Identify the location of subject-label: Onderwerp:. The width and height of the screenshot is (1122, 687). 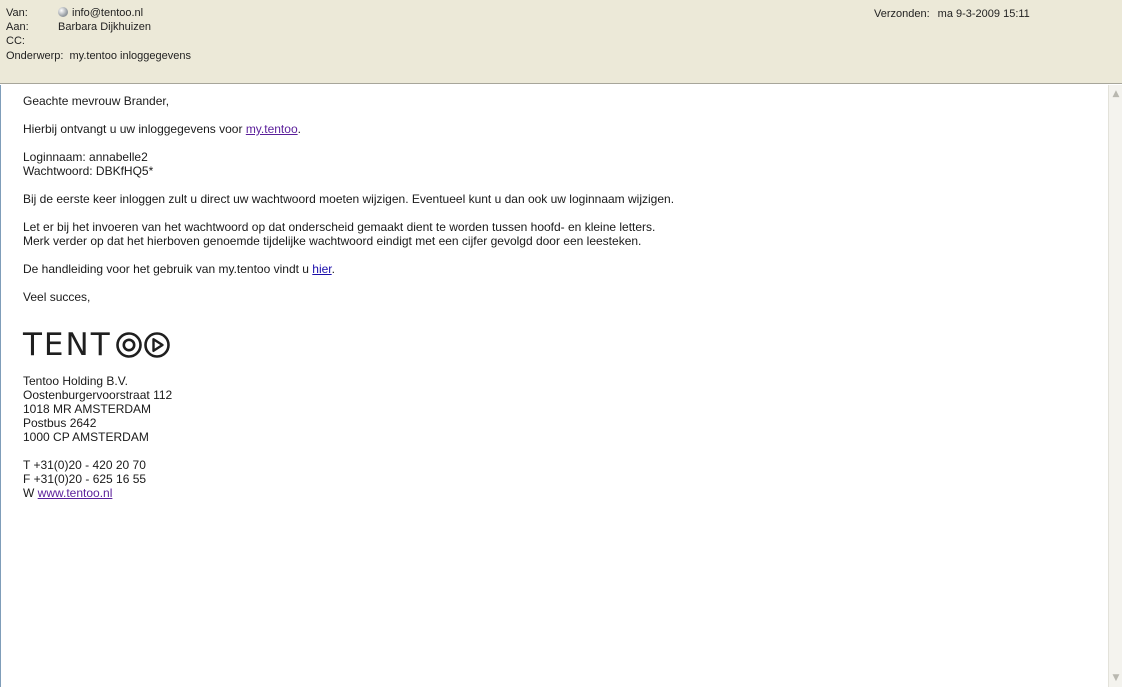
(35, 56).